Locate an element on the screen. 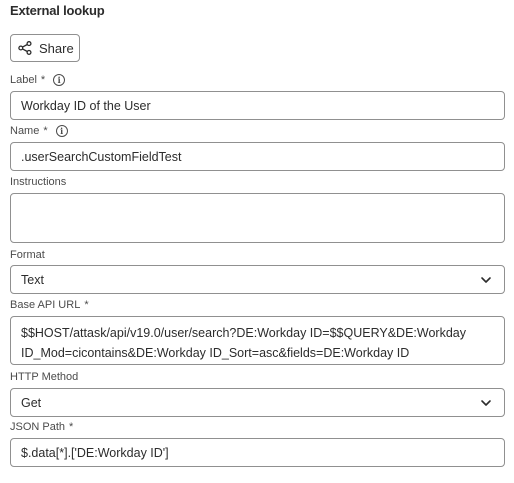 The width and height of the screenshot is (514, 483). label-field-label: Label * i is located at coordinates (38, 80).